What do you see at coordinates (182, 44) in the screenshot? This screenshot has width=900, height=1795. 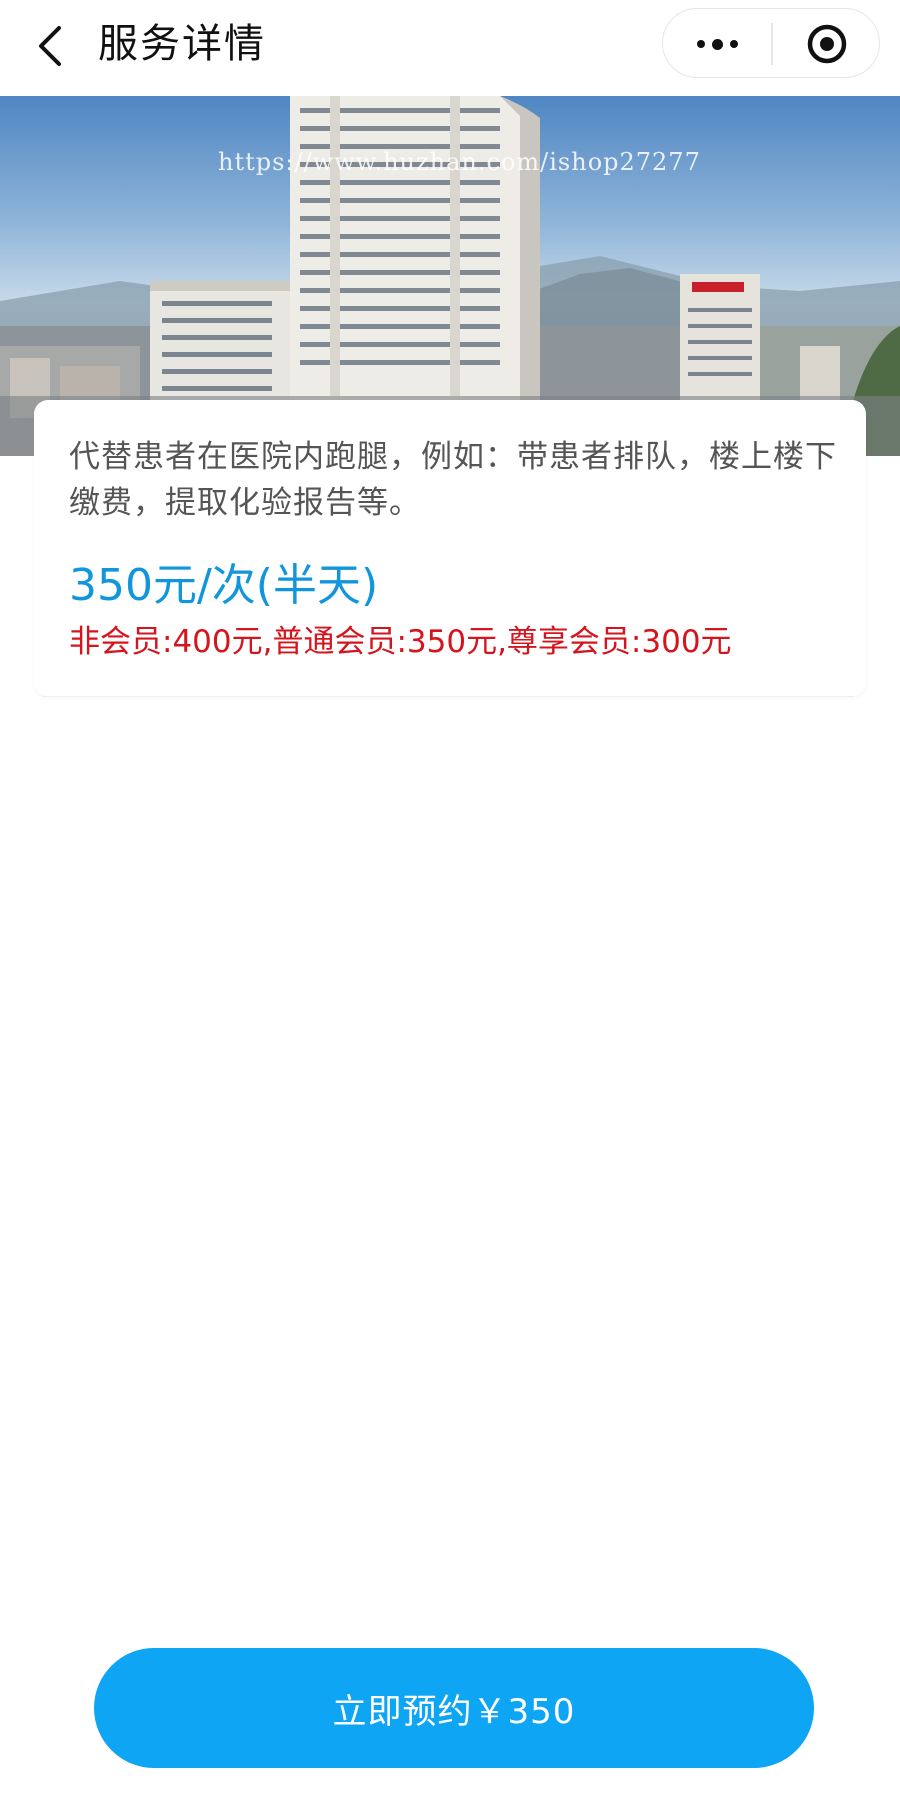 I see `page-title: 服务详情` at bounding box center [182, 44].